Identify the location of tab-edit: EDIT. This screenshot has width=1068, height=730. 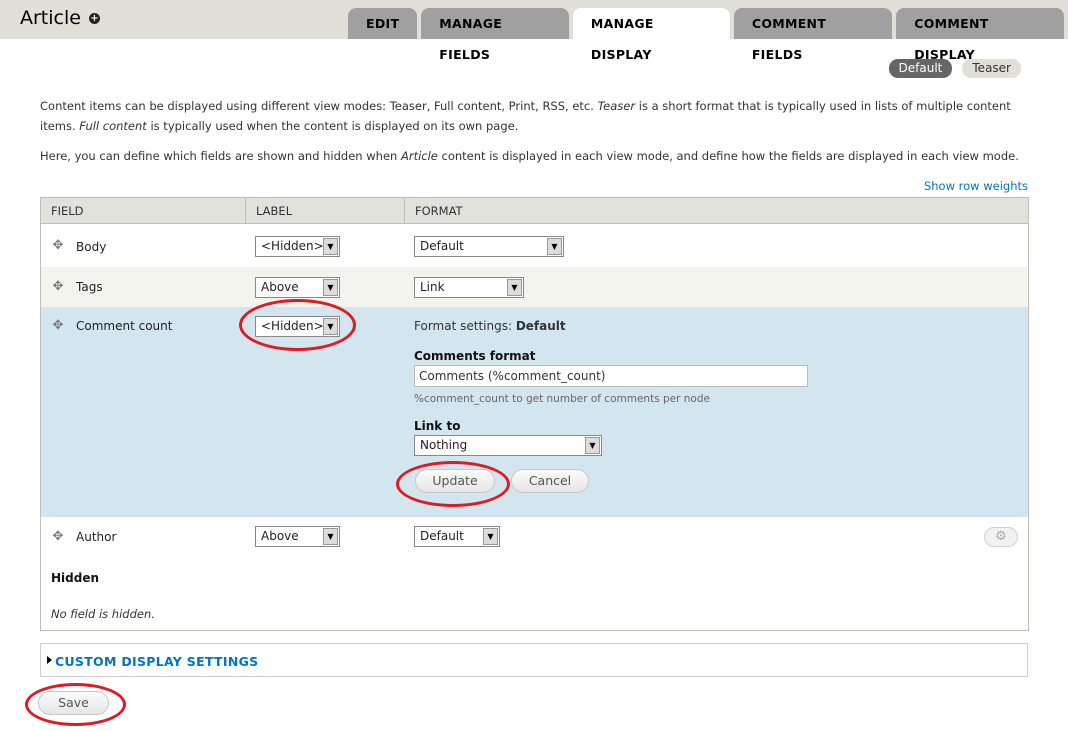
(383, 23).